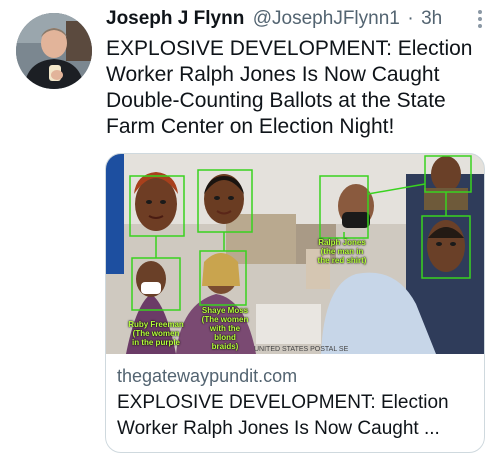  I want to click on postal-box-text: UNITED STATES POSTAL SE, so click(301, 349).